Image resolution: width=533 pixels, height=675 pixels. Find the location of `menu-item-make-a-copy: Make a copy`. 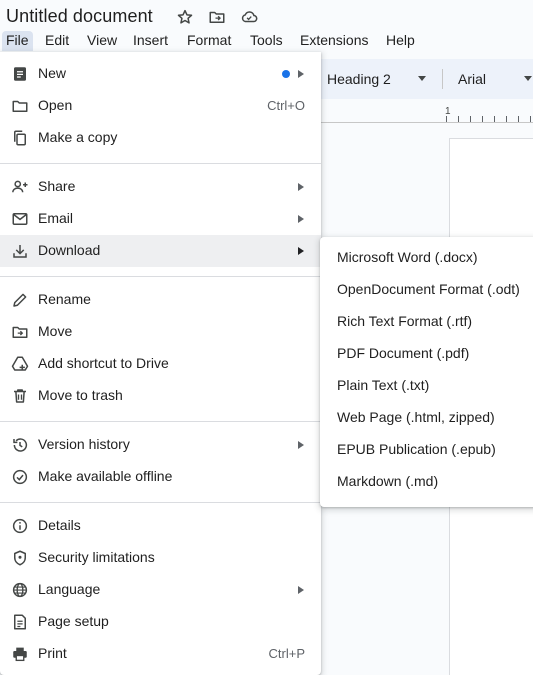

menu-item-make-a-copy: Make a copy is located at coordinates (160, 138).